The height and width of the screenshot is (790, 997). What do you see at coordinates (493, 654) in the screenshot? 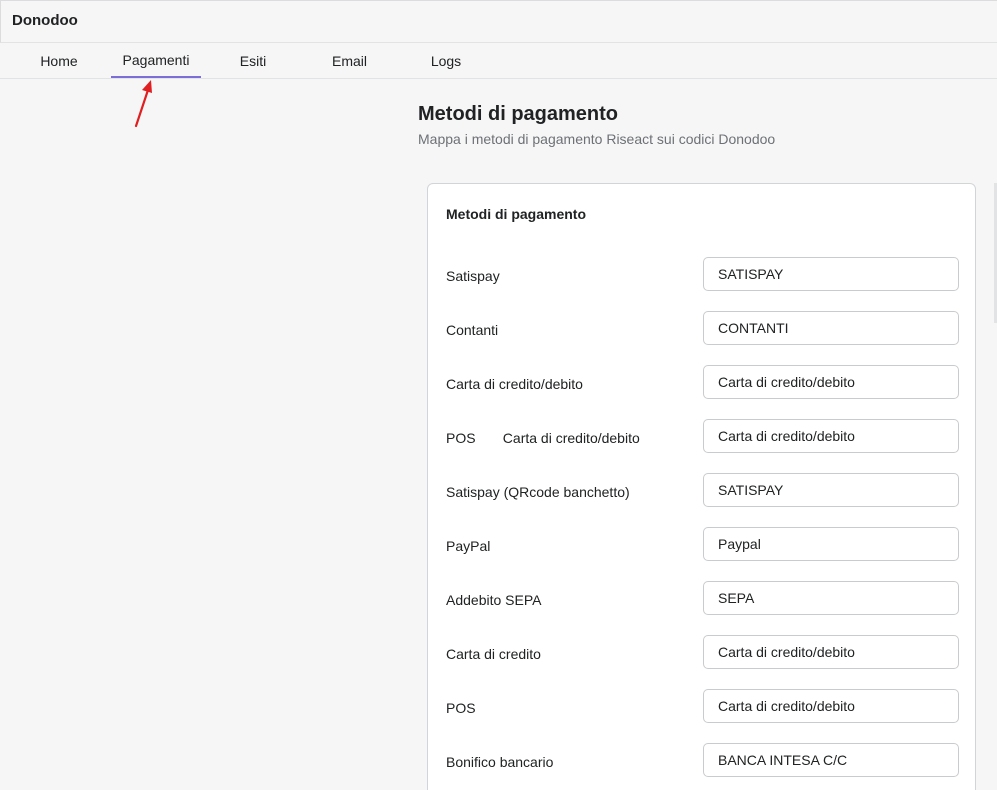
I see `row-label-carta-credito: Carta di credito` at bounding box center [493, 654].